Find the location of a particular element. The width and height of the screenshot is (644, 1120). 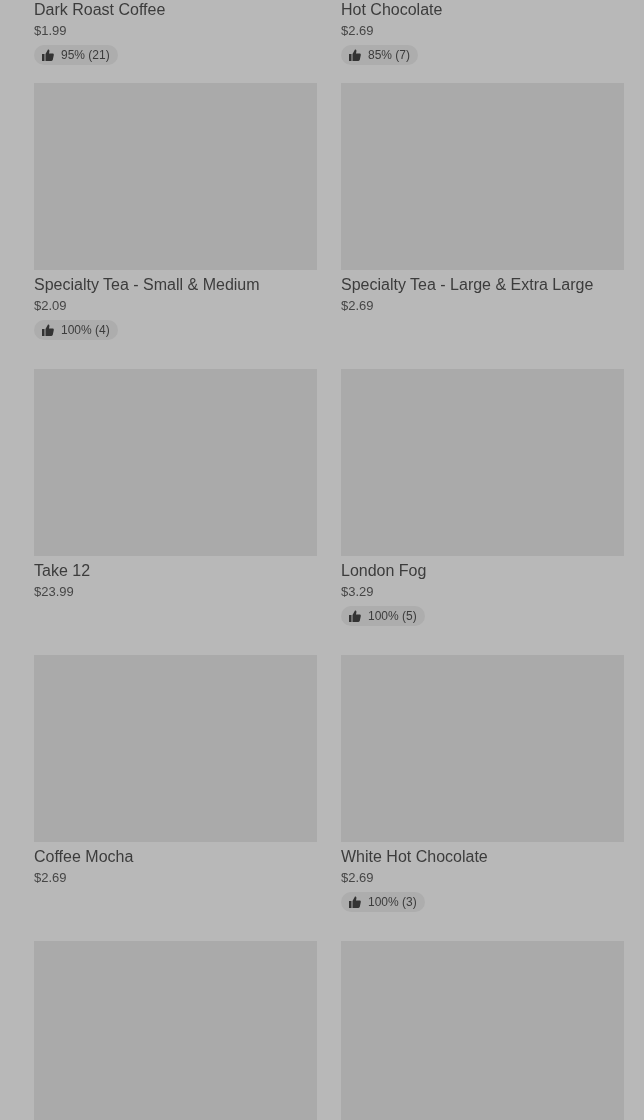

product-price: $2.09 is located at coordinates (50, 306).